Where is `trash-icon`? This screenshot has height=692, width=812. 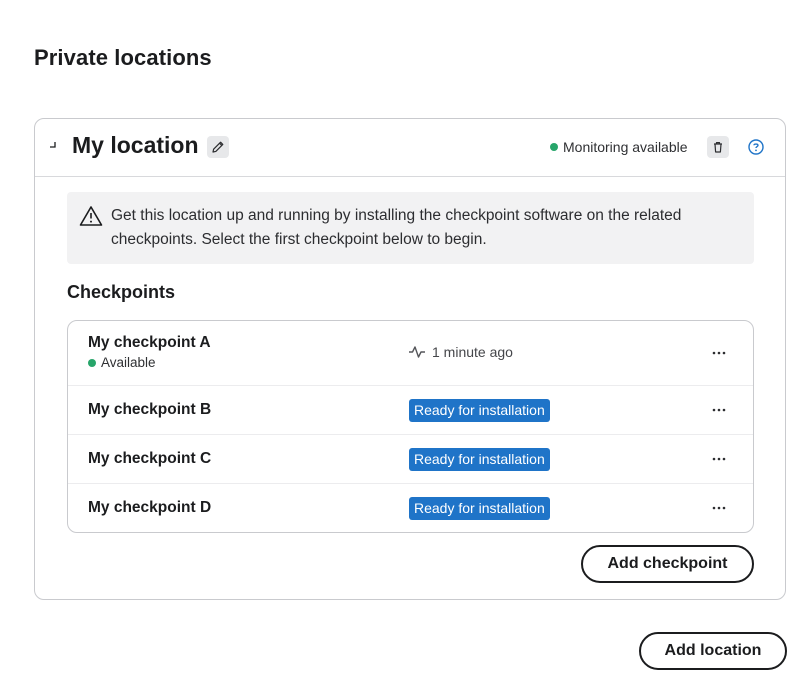
trash-icon is located at coordinates (718, 147).